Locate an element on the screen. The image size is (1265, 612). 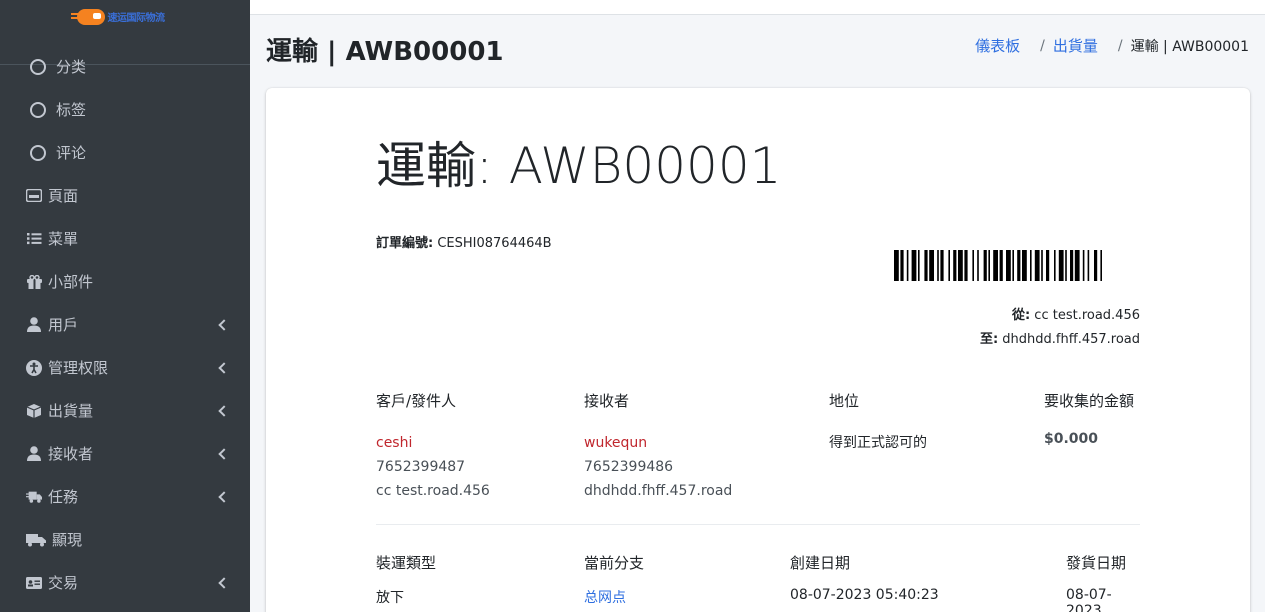
content-header: 運輸 | AWB00001 儀表板 / 出貨量 / 運輸 | AWB00001 is located at coordinates (757, 47).